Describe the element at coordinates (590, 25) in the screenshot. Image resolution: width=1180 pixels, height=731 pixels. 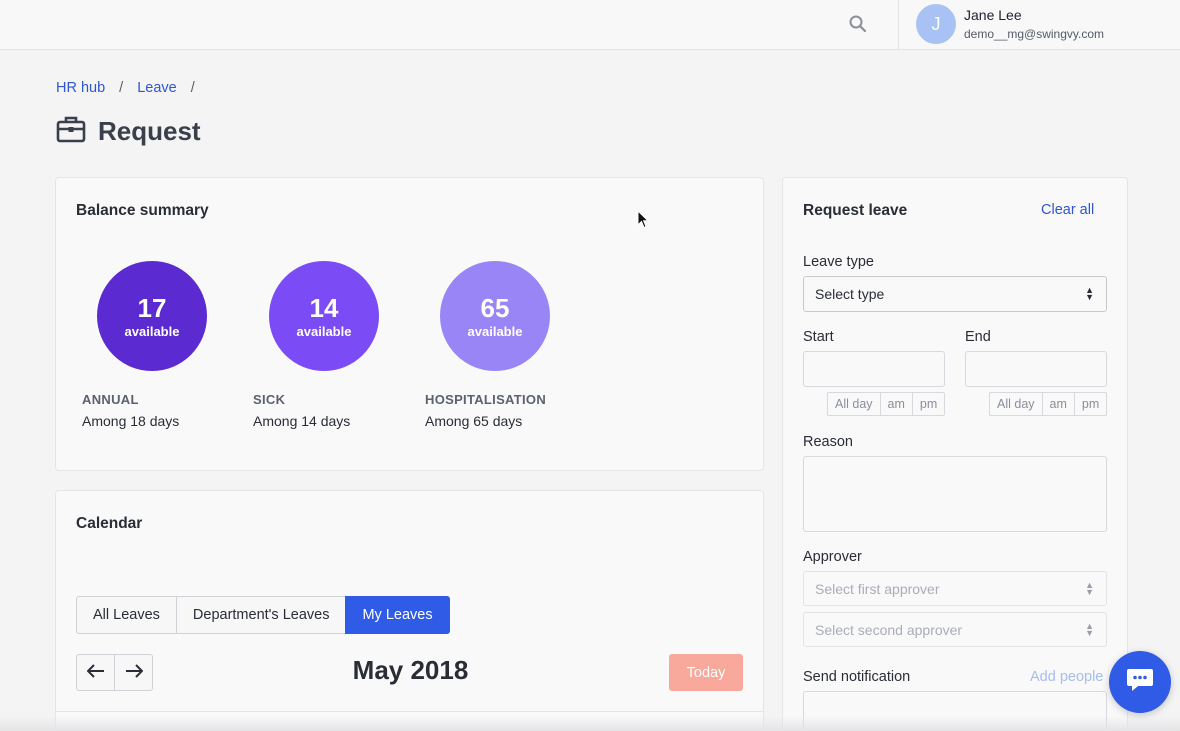
I see `top-header: J Jane Lee demo__mg@swingvy.com` at that location.